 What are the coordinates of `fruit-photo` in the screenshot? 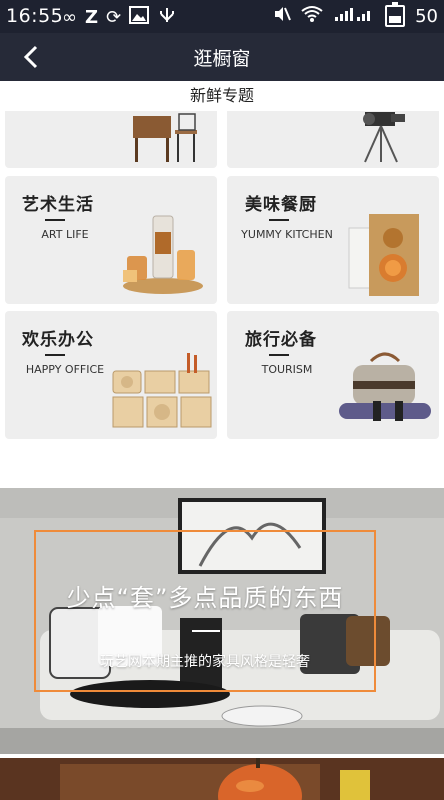 It's located at (222, 779).